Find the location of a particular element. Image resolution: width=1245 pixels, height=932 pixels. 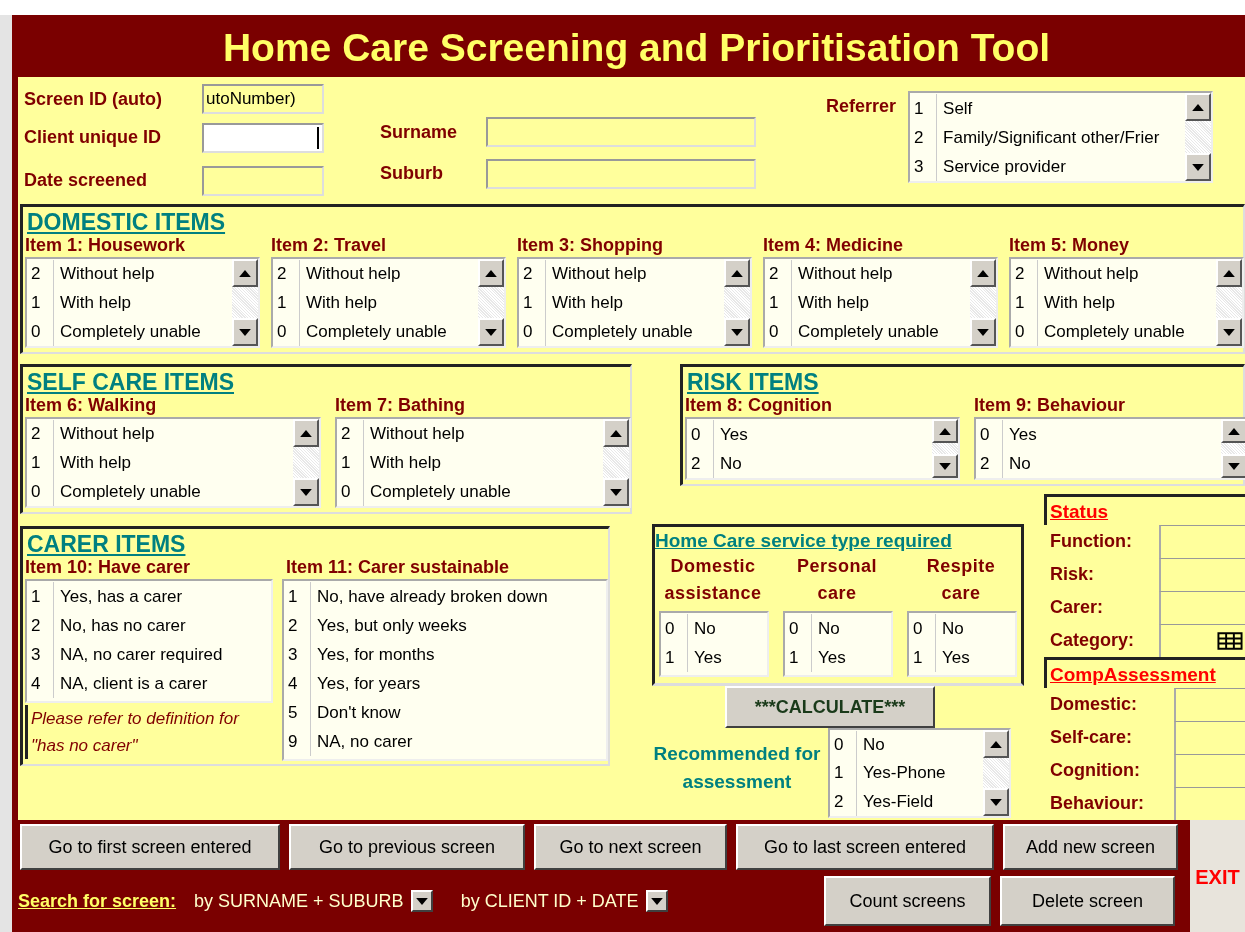

list-option: 4 NA, client is a carer is located at coordinates (149, 683).